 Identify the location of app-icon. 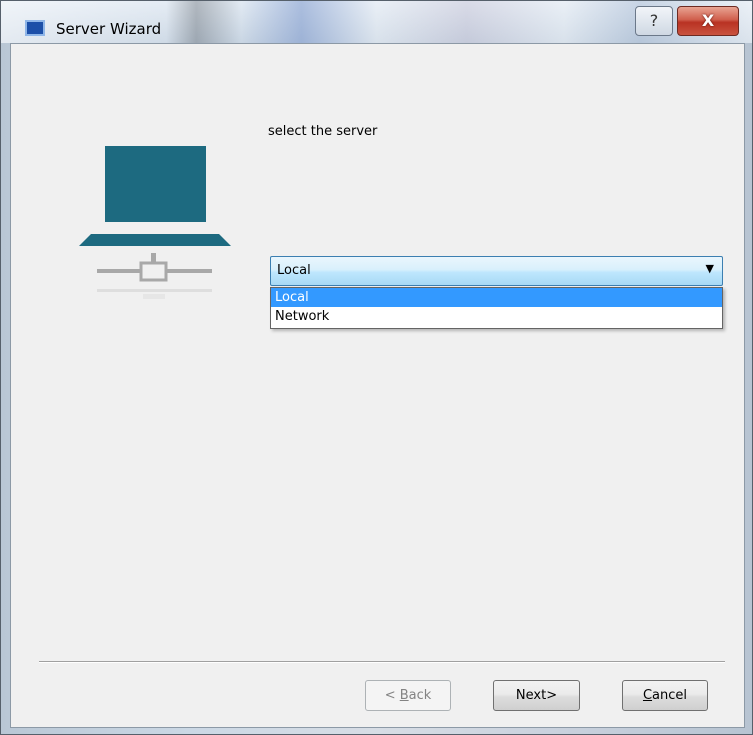
(35, 28).